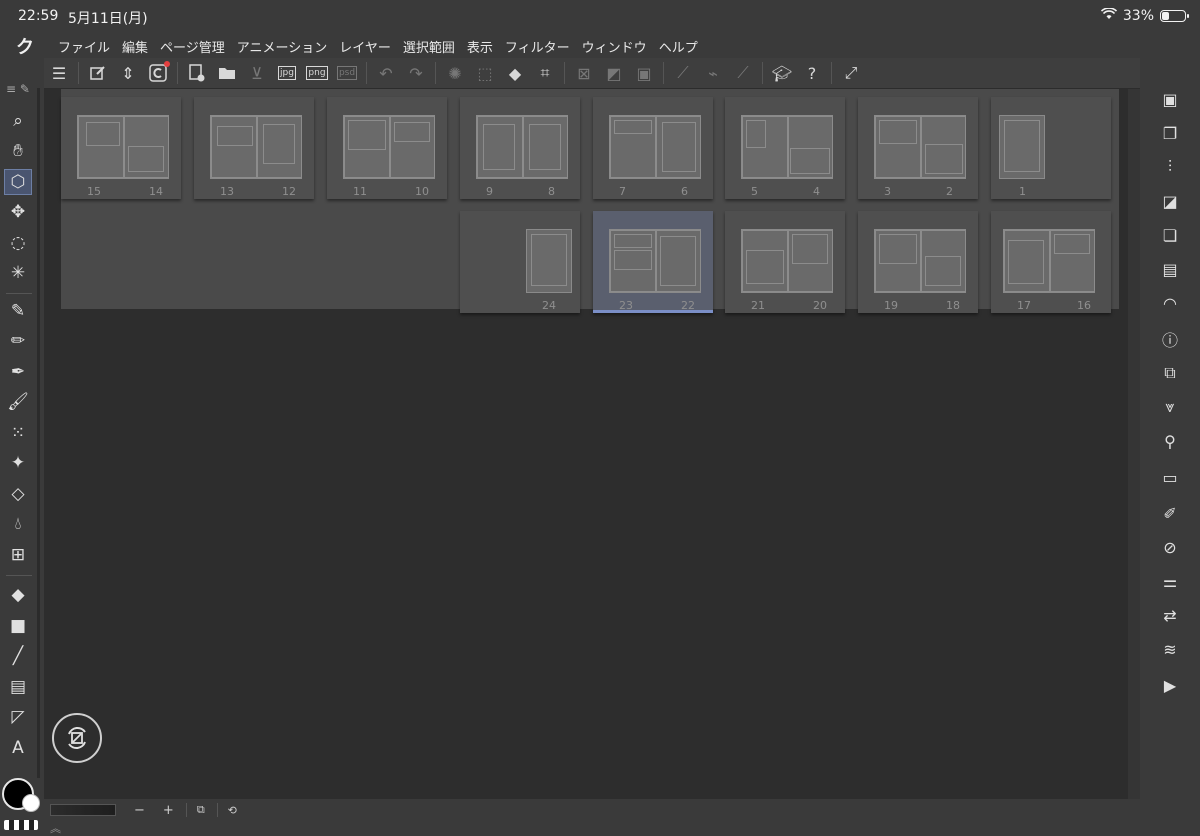  Describe the element at coordinates (21, 825) in the screenshot. I see `transparent-color` at that location.